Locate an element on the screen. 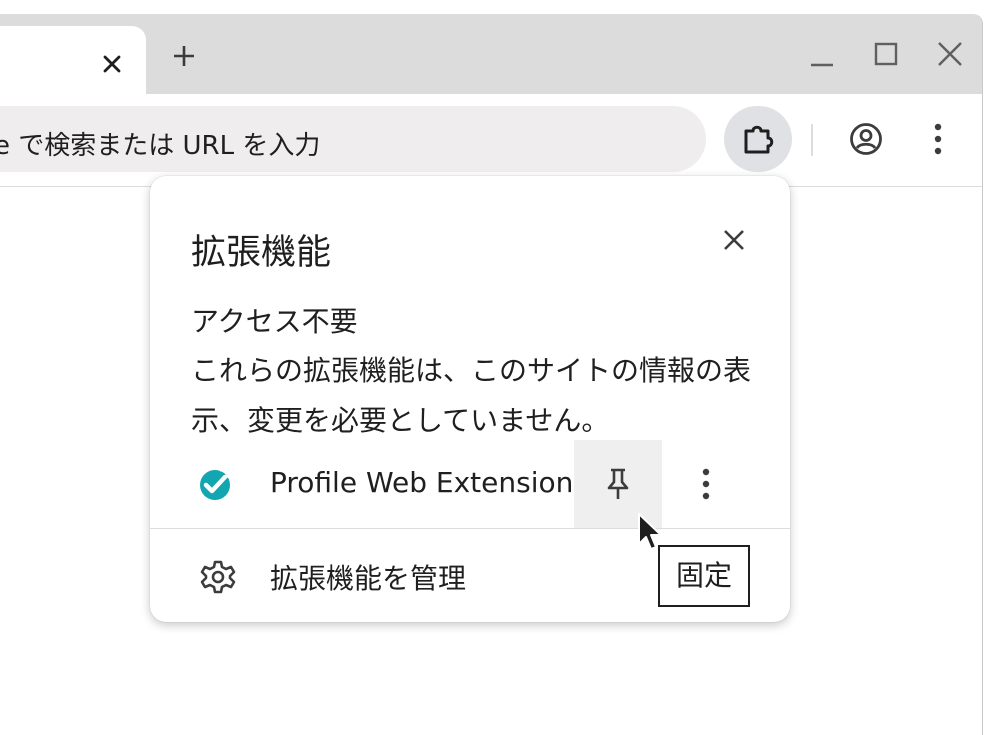  browser-menu-button is located at coordinates (938, 139).